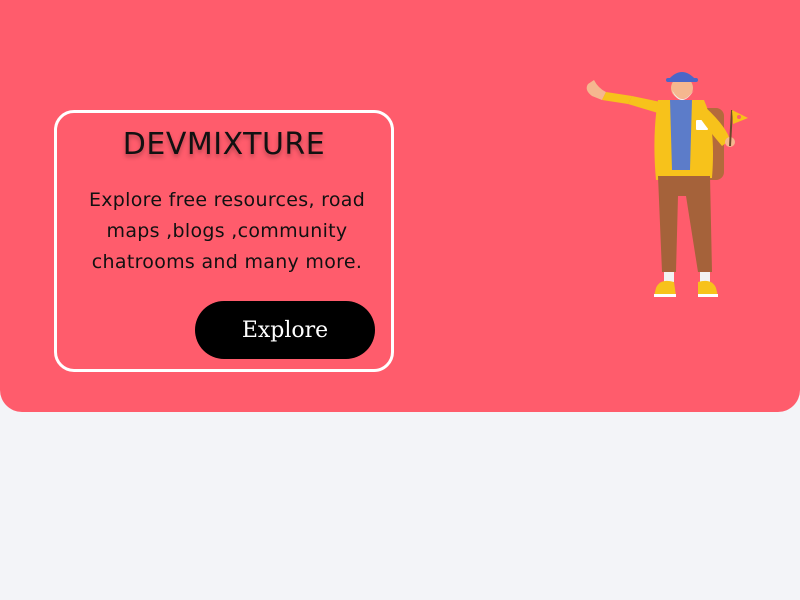  Describe the element at coordinates (285, 330) in the screenshot. I see `explore-button: Explore` at that location.